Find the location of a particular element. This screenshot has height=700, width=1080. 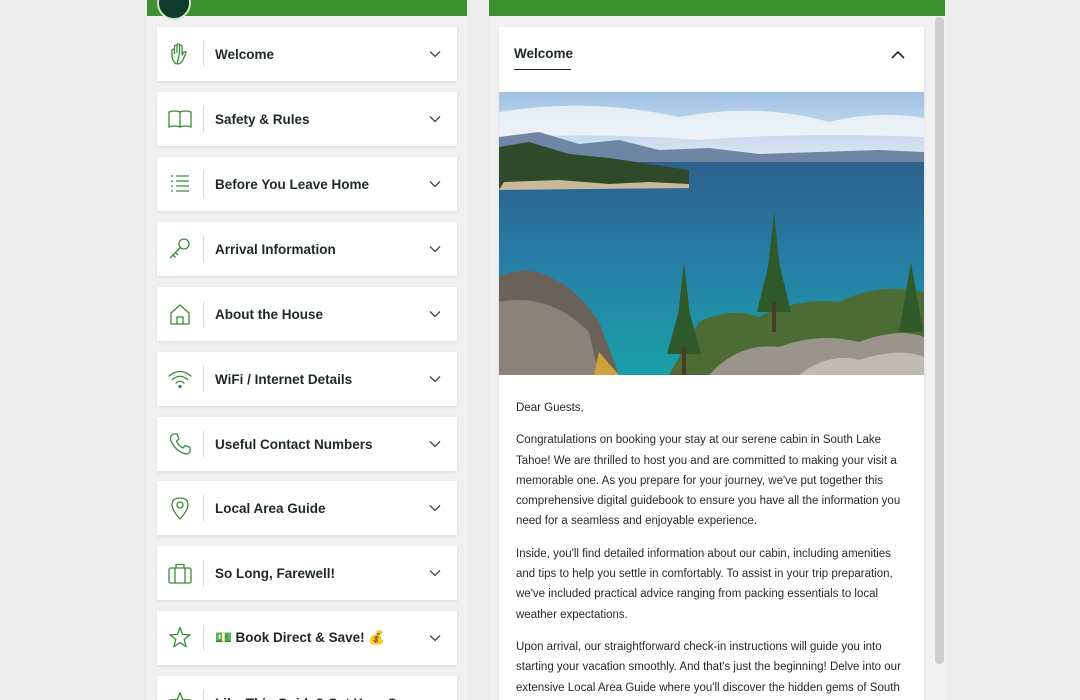

guide-section-item: So Long, Farewell! is located at coordinates (307, 573).